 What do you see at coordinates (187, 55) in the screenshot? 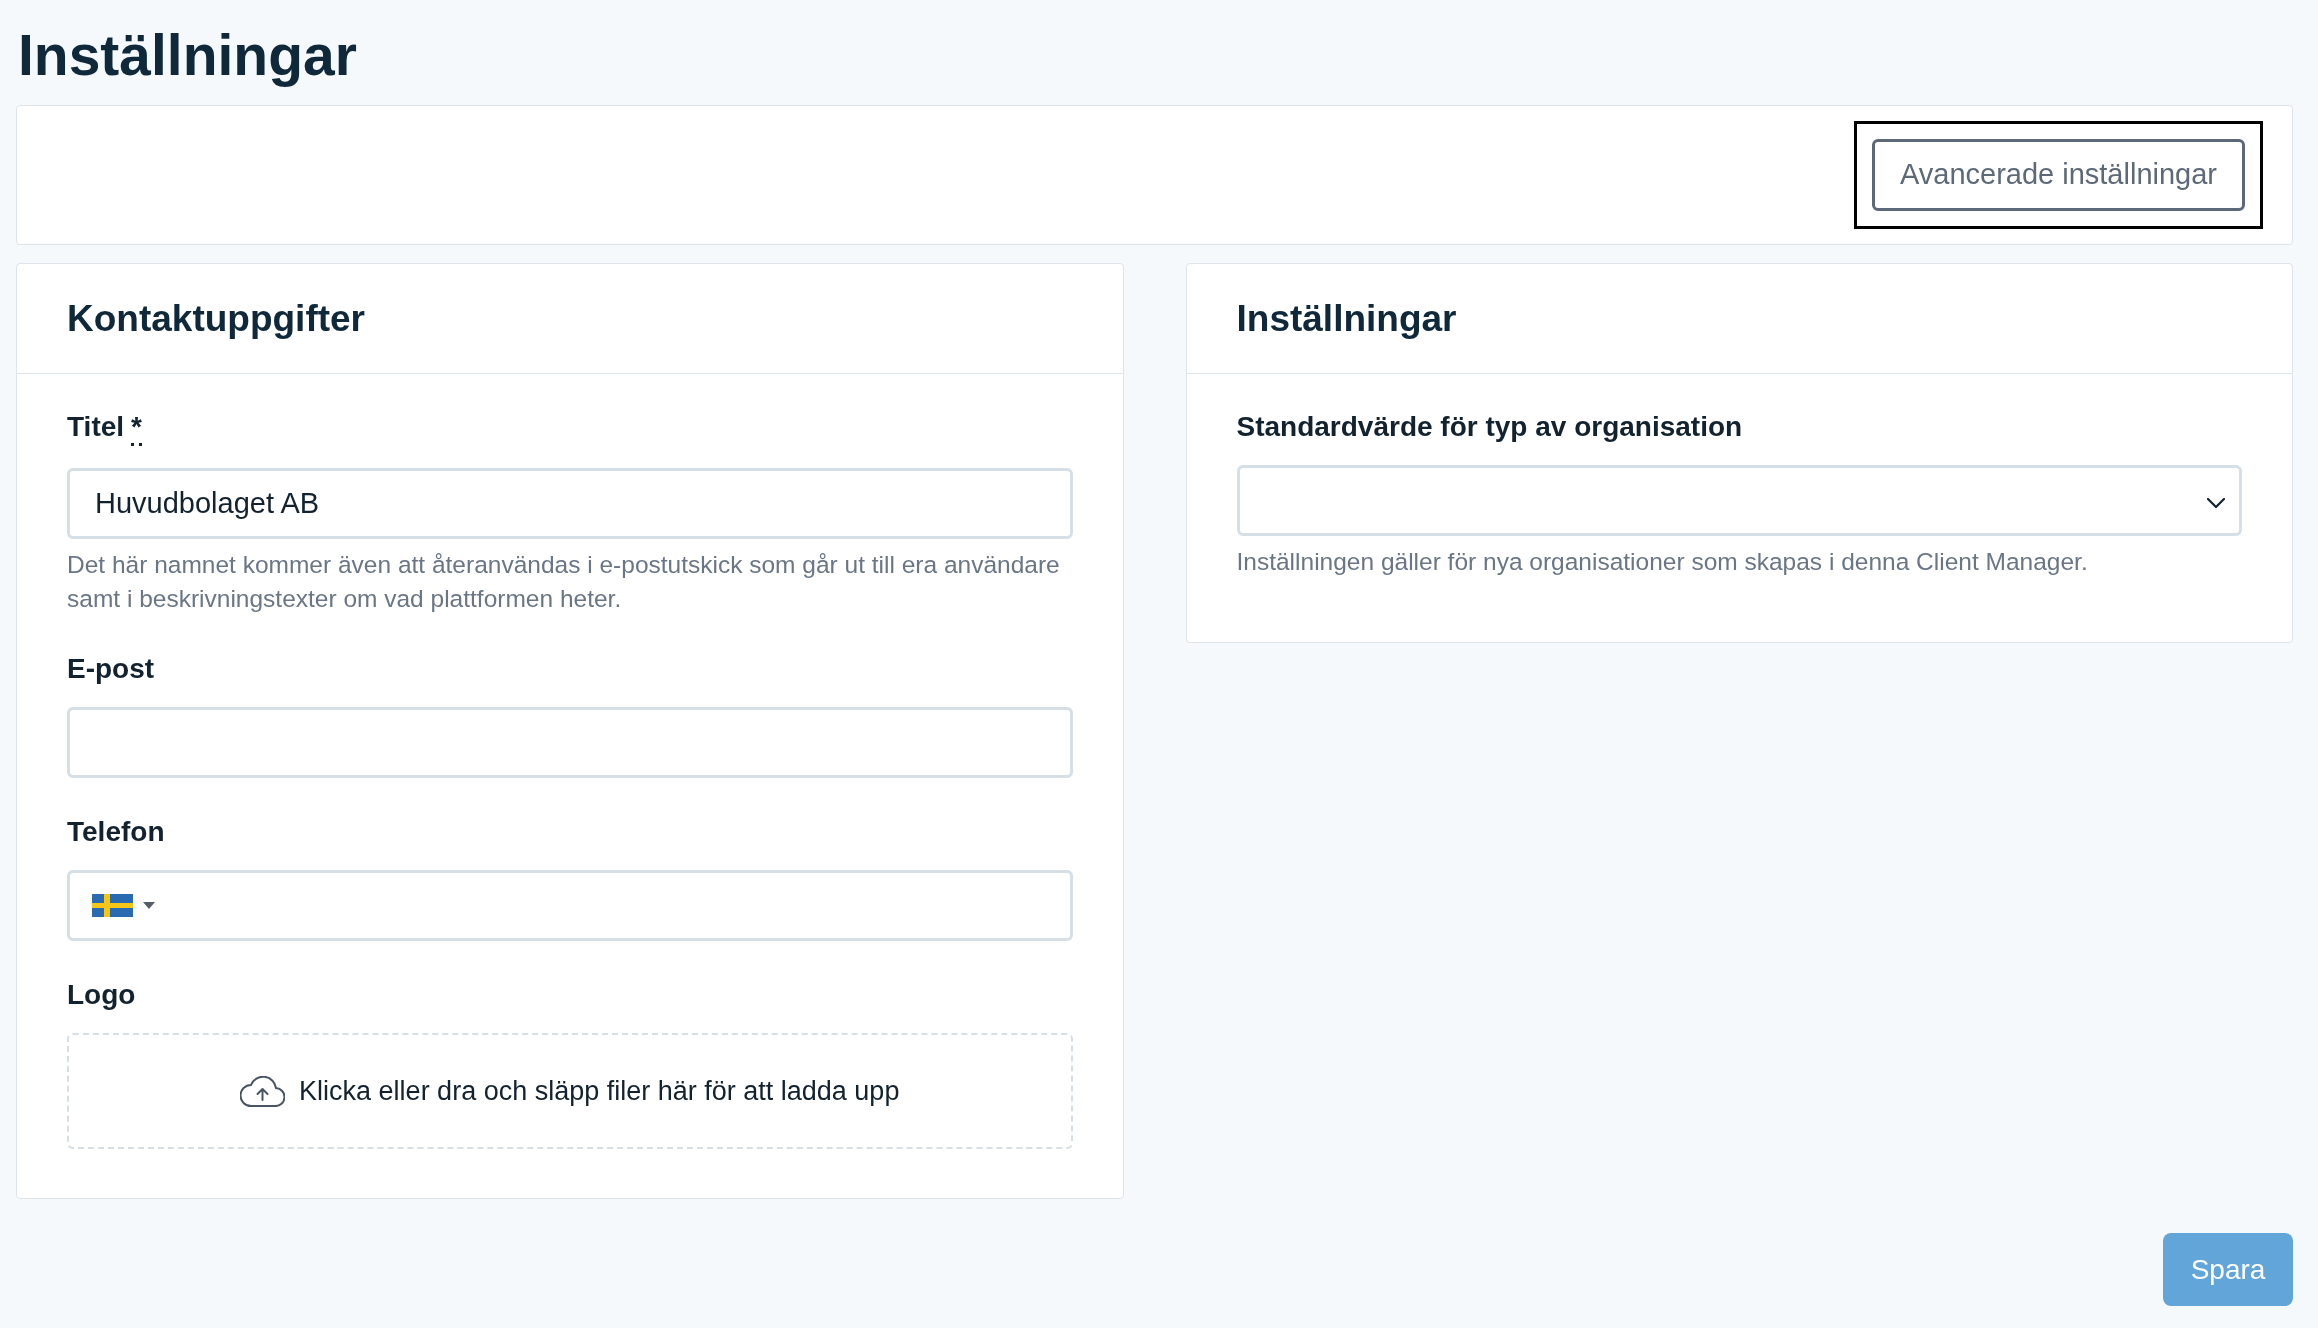
I see `page-title: Inställningar` at bounding box center [187, 55].